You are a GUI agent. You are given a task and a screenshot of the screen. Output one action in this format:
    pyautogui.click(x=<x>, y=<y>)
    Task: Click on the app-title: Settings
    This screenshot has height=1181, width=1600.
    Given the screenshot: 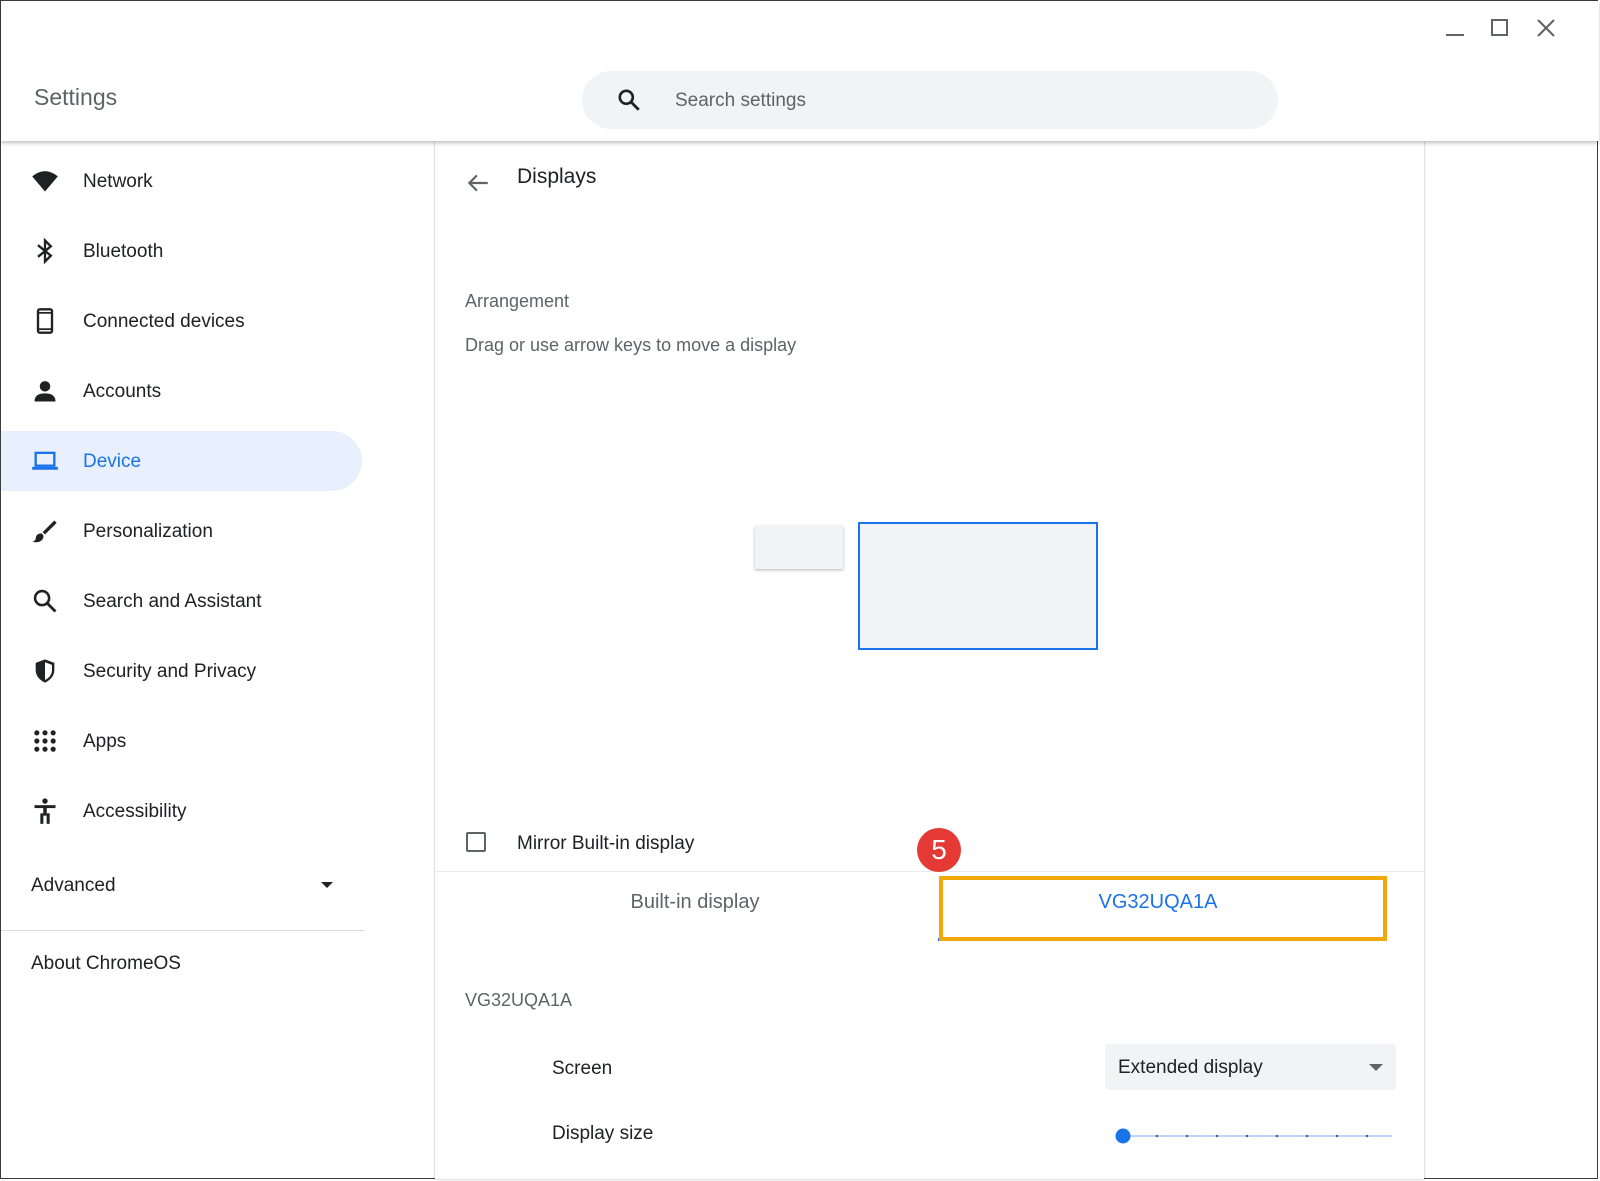 What is the action you would take?
    pyautogui.click(x=76, y=97)
    